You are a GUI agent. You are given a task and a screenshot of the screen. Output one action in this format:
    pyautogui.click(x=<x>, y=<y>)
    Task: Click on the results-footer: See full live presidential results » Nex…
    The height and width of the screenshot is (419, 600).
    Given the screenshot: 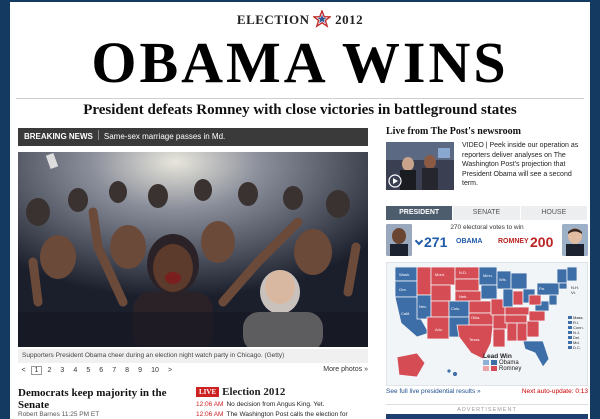 What is the action you would take?
    pyautogui.click(x=487, y=391)
    